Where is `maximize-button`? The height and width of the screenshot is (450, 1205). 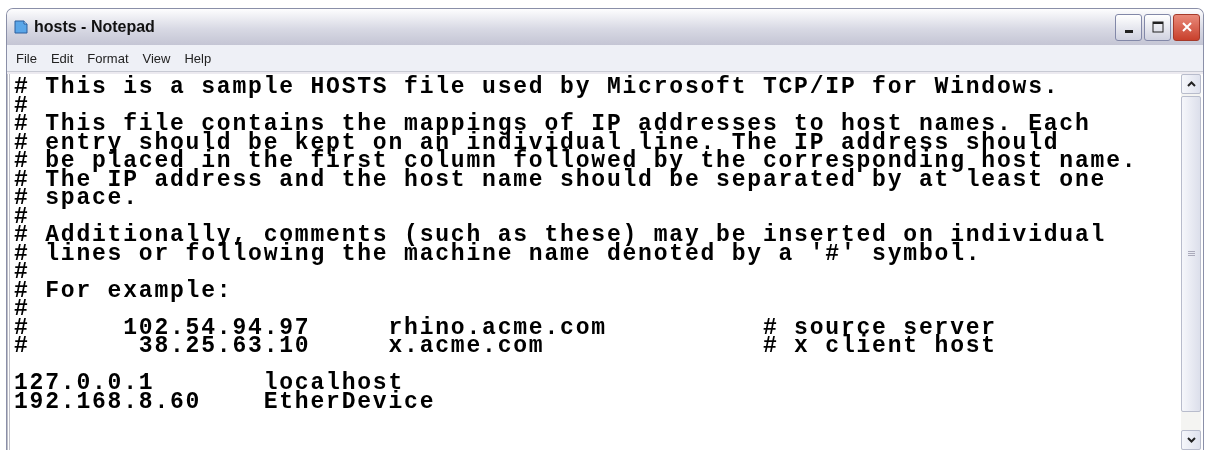 maximize-button is located at coordinates (1157, 27).